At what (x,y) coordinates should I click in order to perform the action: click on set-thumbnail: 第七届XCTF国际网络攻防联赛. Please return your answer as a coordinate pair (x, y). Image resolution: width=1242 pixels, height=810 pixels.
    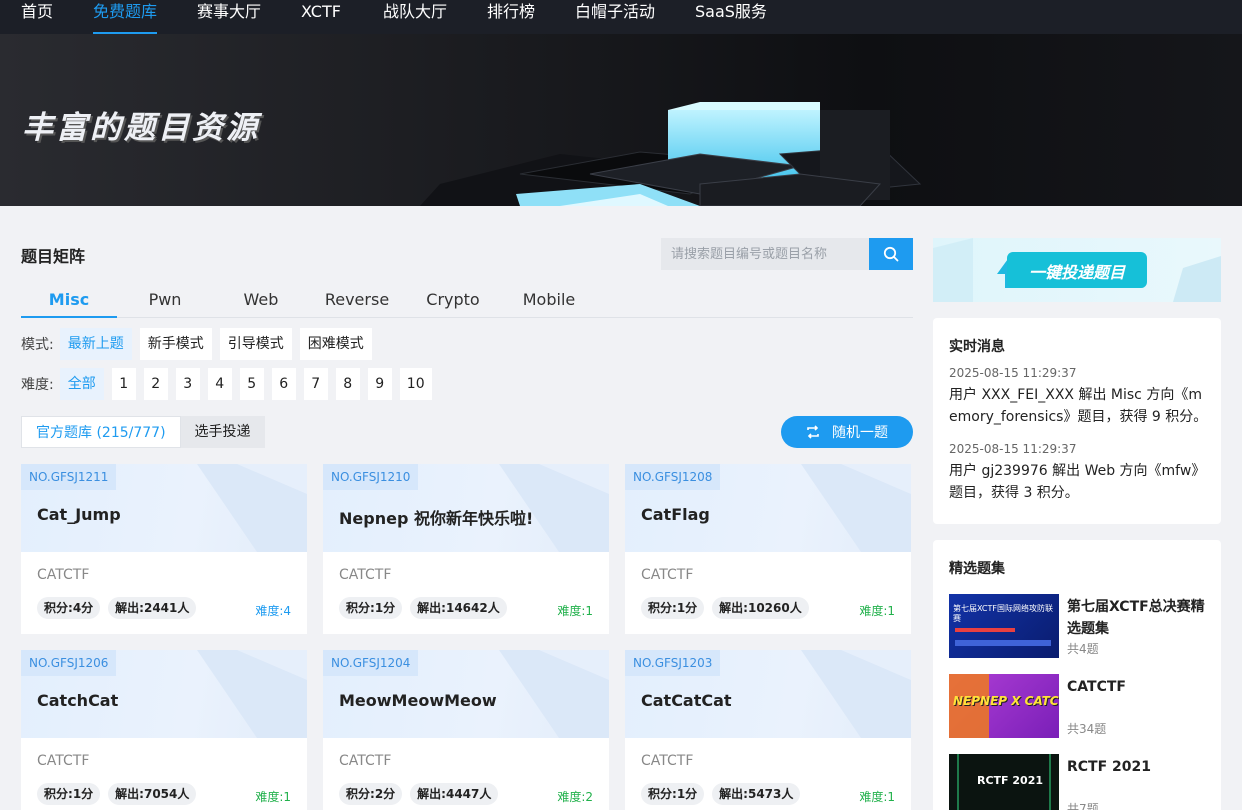
    Looking at the image, I should click on (1004, 626).